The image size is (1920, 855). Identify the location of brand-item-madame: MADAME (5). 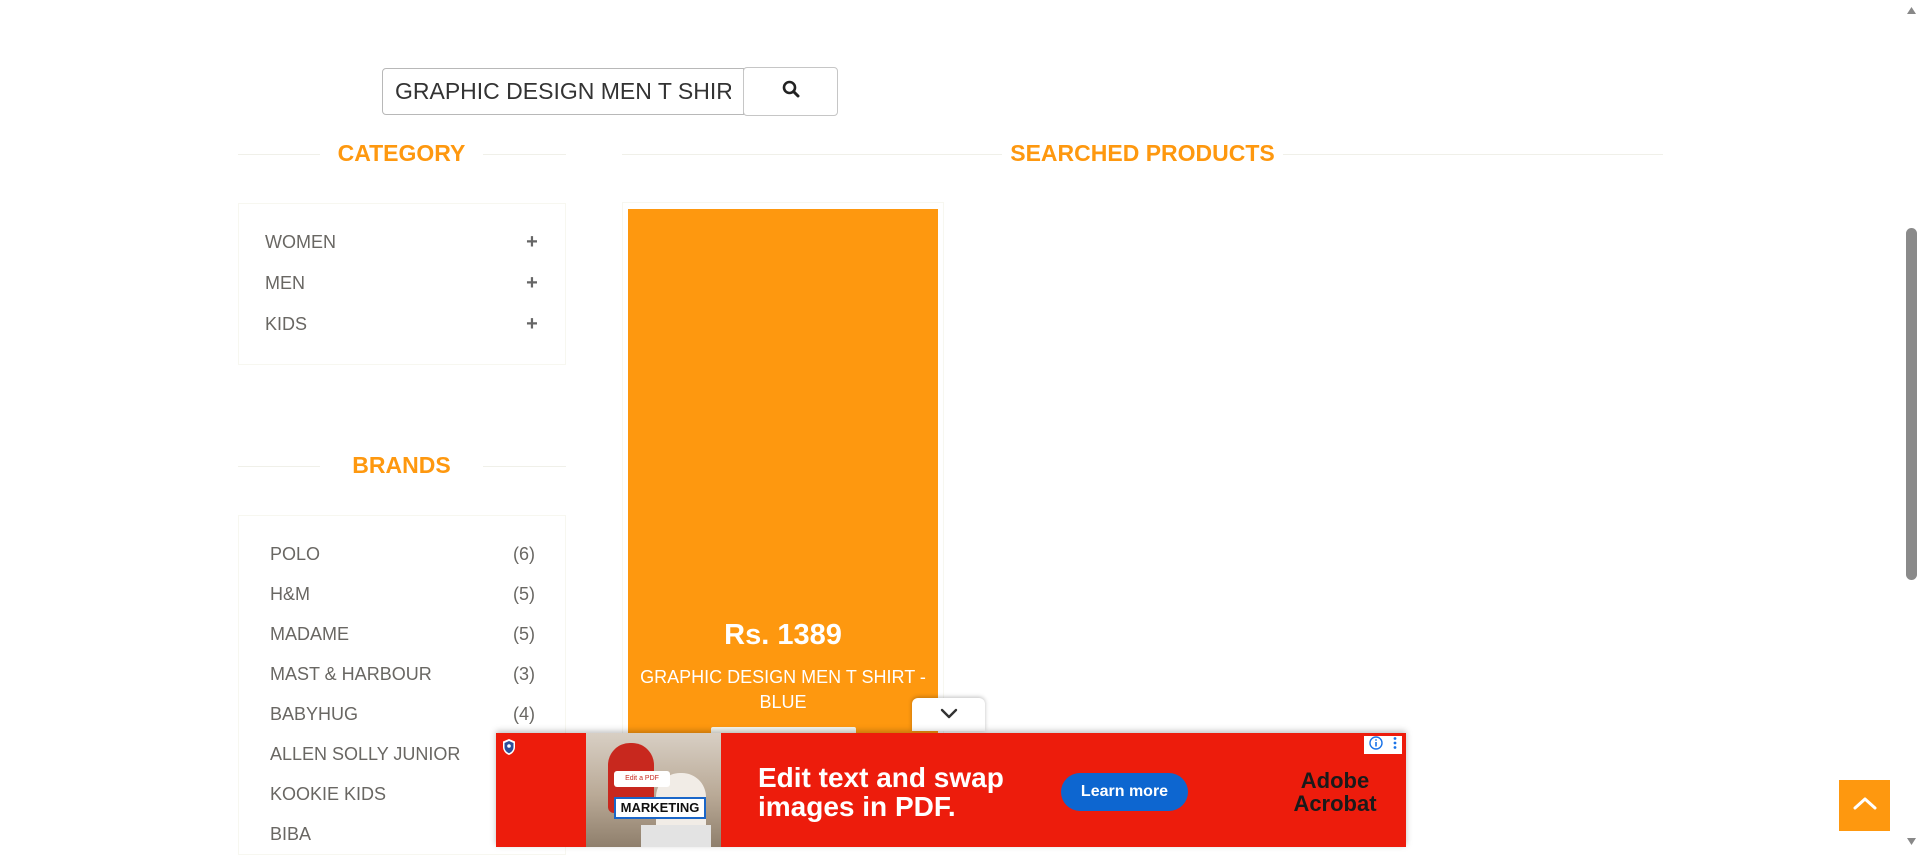
(402, 634).